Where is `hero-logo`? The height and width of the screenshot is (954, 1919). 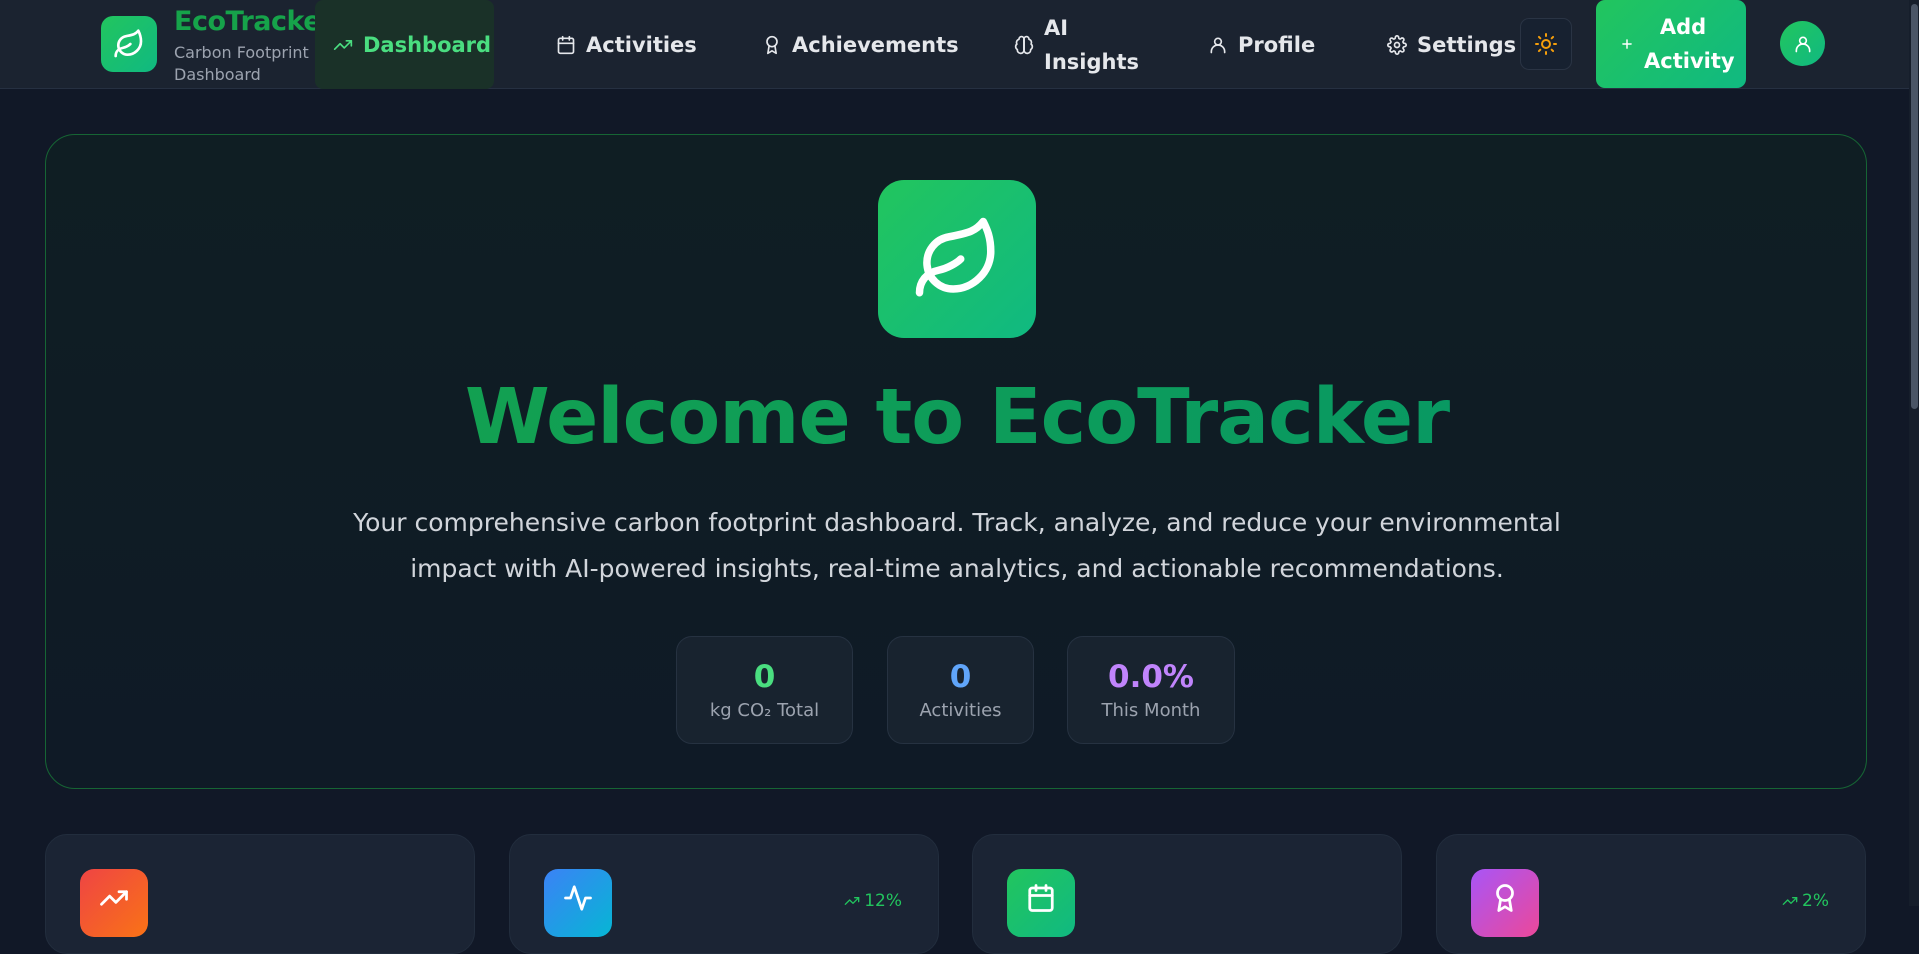 hero-logo is located at coordinates (957, 259).